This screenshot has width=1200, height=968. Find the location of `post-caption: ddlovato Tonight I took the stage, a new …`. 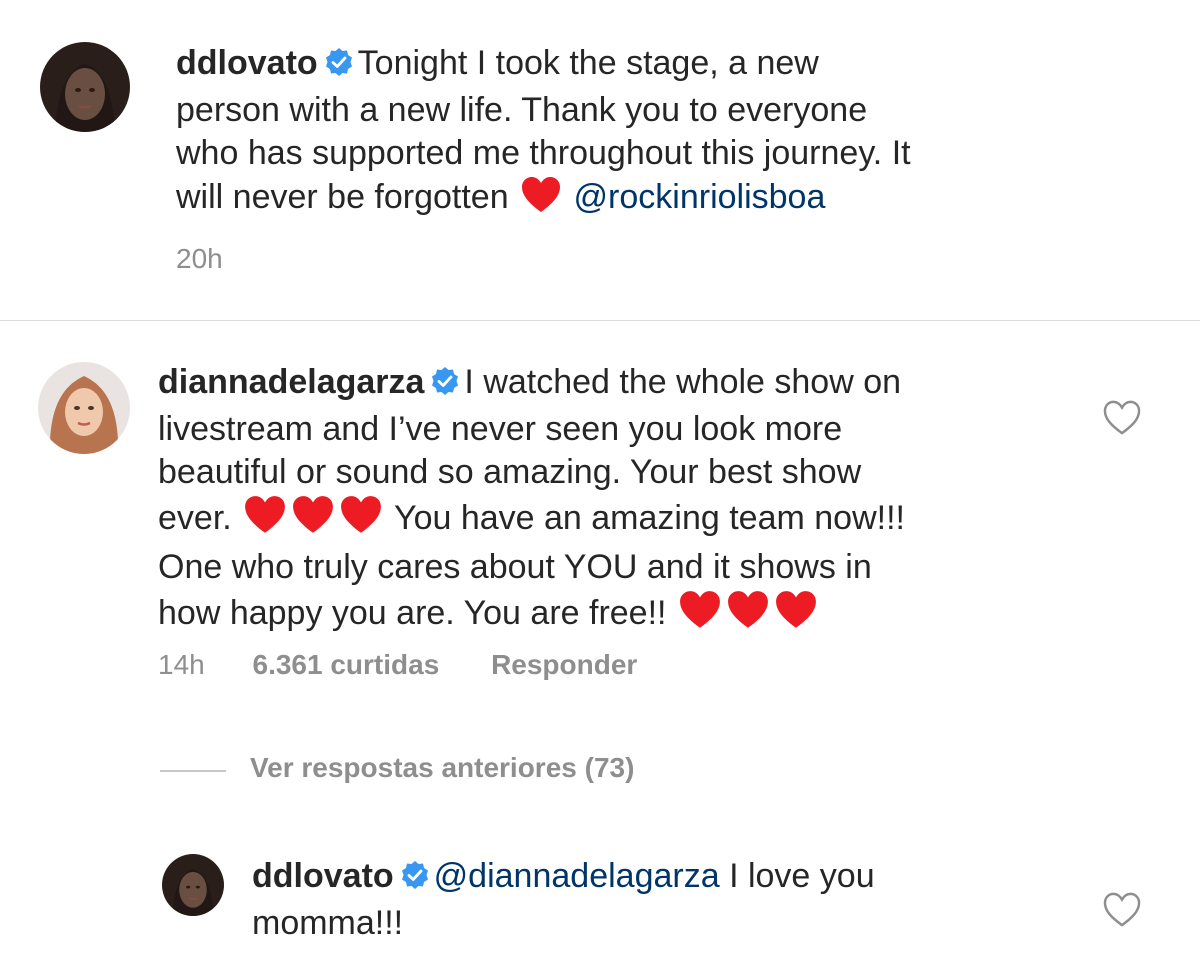

post-caption: ddlovato Tonight I took the stage, a new … is located at coordinates (626, 133).